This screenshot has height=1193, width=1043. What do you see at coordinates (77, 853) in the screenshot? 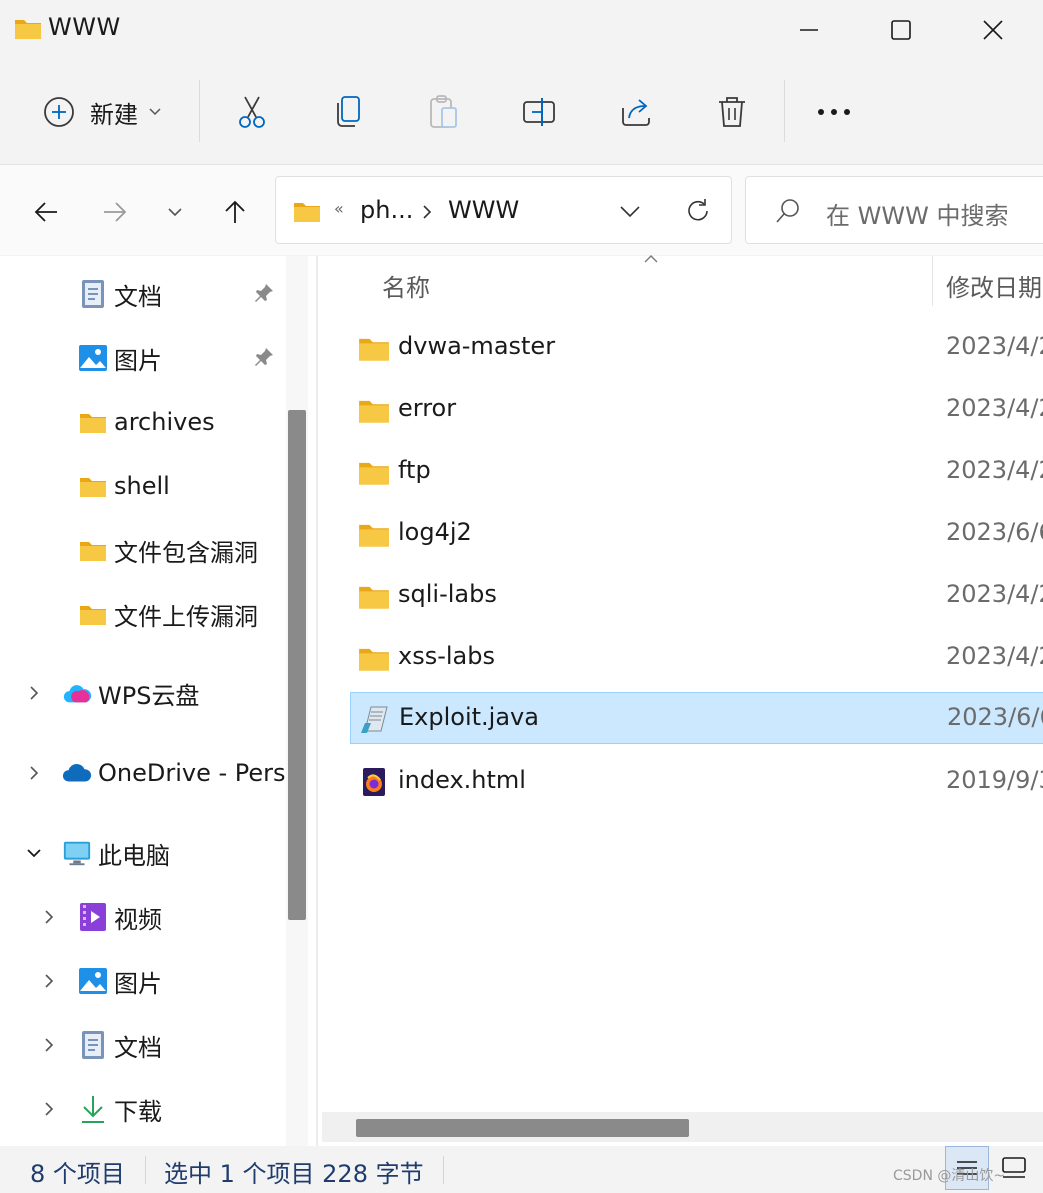
I see `this-pc-icon` at bounding box center [77, 853].